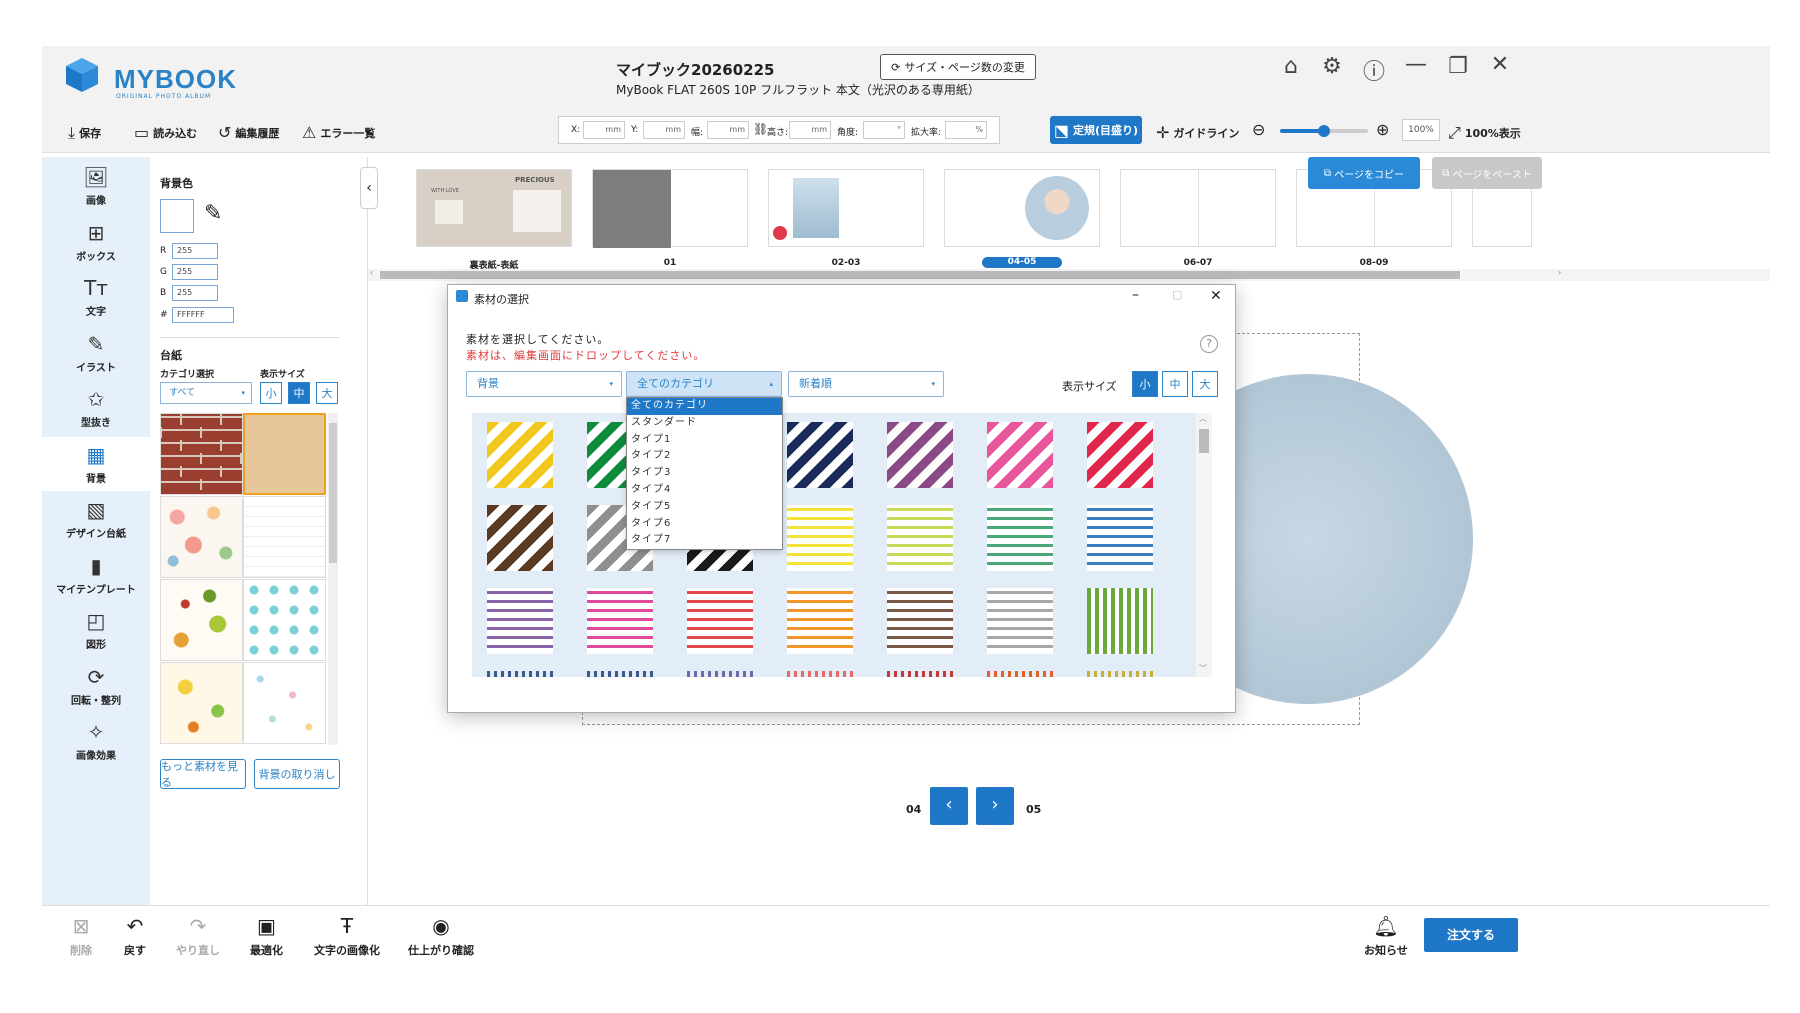  I want to click on bg-tile-kraft, so click(284, 454).